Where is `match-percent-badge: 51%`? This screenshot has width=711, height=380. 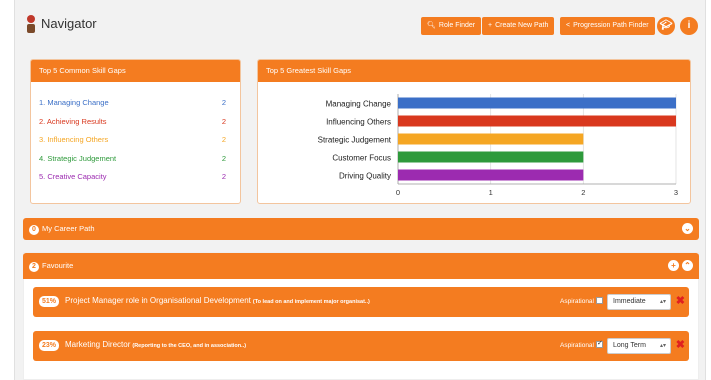 match-percent-badge: 51% is located at coordinates (49, 301).